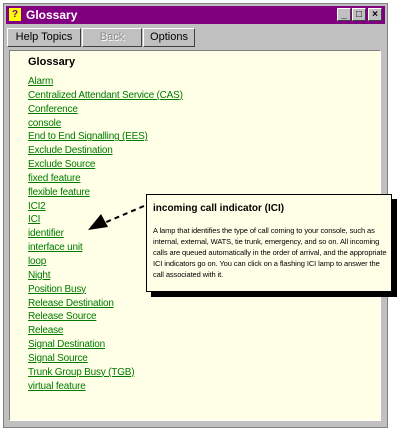  Describe the element at coordinates (105, 110) in the screenshot. I see `glossary-link: Conference` at that location.